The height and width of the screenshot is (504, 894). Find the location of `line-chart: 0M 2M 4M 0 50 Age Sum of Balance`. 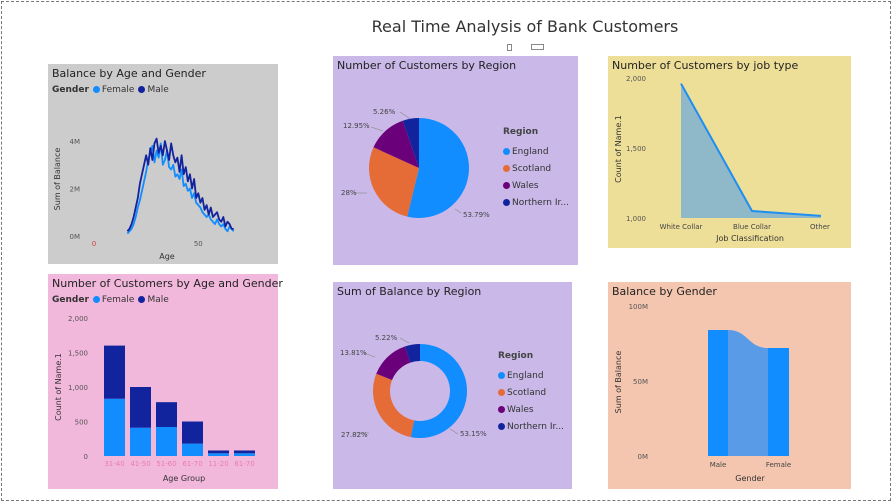

line-chart: 0M 2M 4M 0 50 Age Sum of Balance is located at coordinates (144, 199).